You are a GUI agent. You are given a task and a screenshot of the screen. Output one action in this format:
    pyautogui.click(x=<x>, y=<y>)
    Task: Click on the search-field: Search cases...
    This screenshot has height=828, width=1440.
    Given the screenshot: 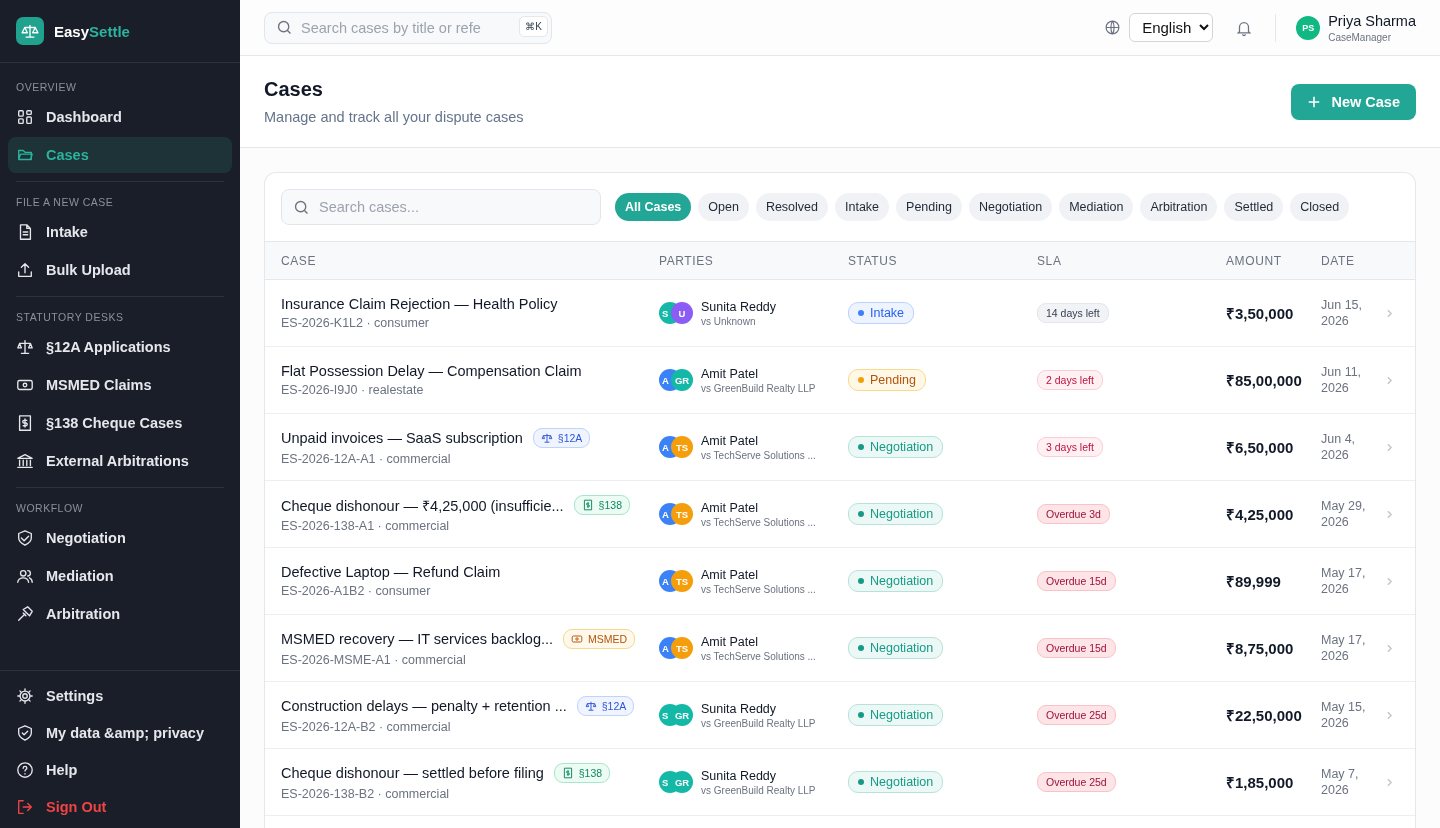 What is the action you would take?
    pyautogui.click(x=441, y=207)
    